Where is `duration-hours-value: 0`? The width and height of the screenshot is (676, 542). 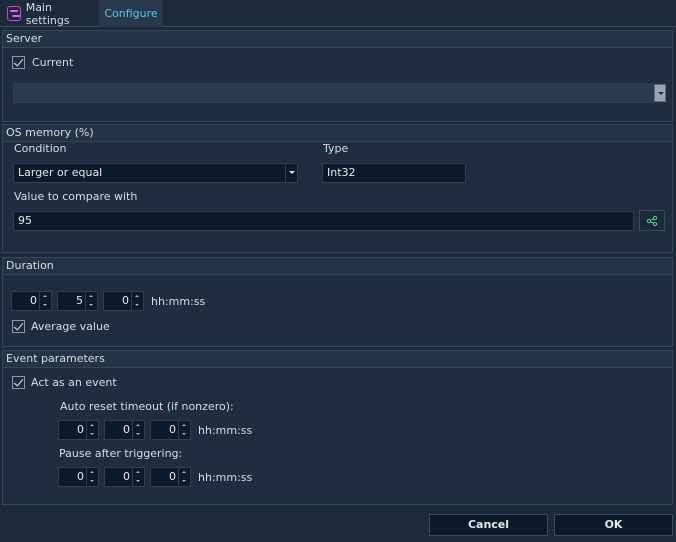 duration-hours-value: 0 is located at coordinates (33, 300).